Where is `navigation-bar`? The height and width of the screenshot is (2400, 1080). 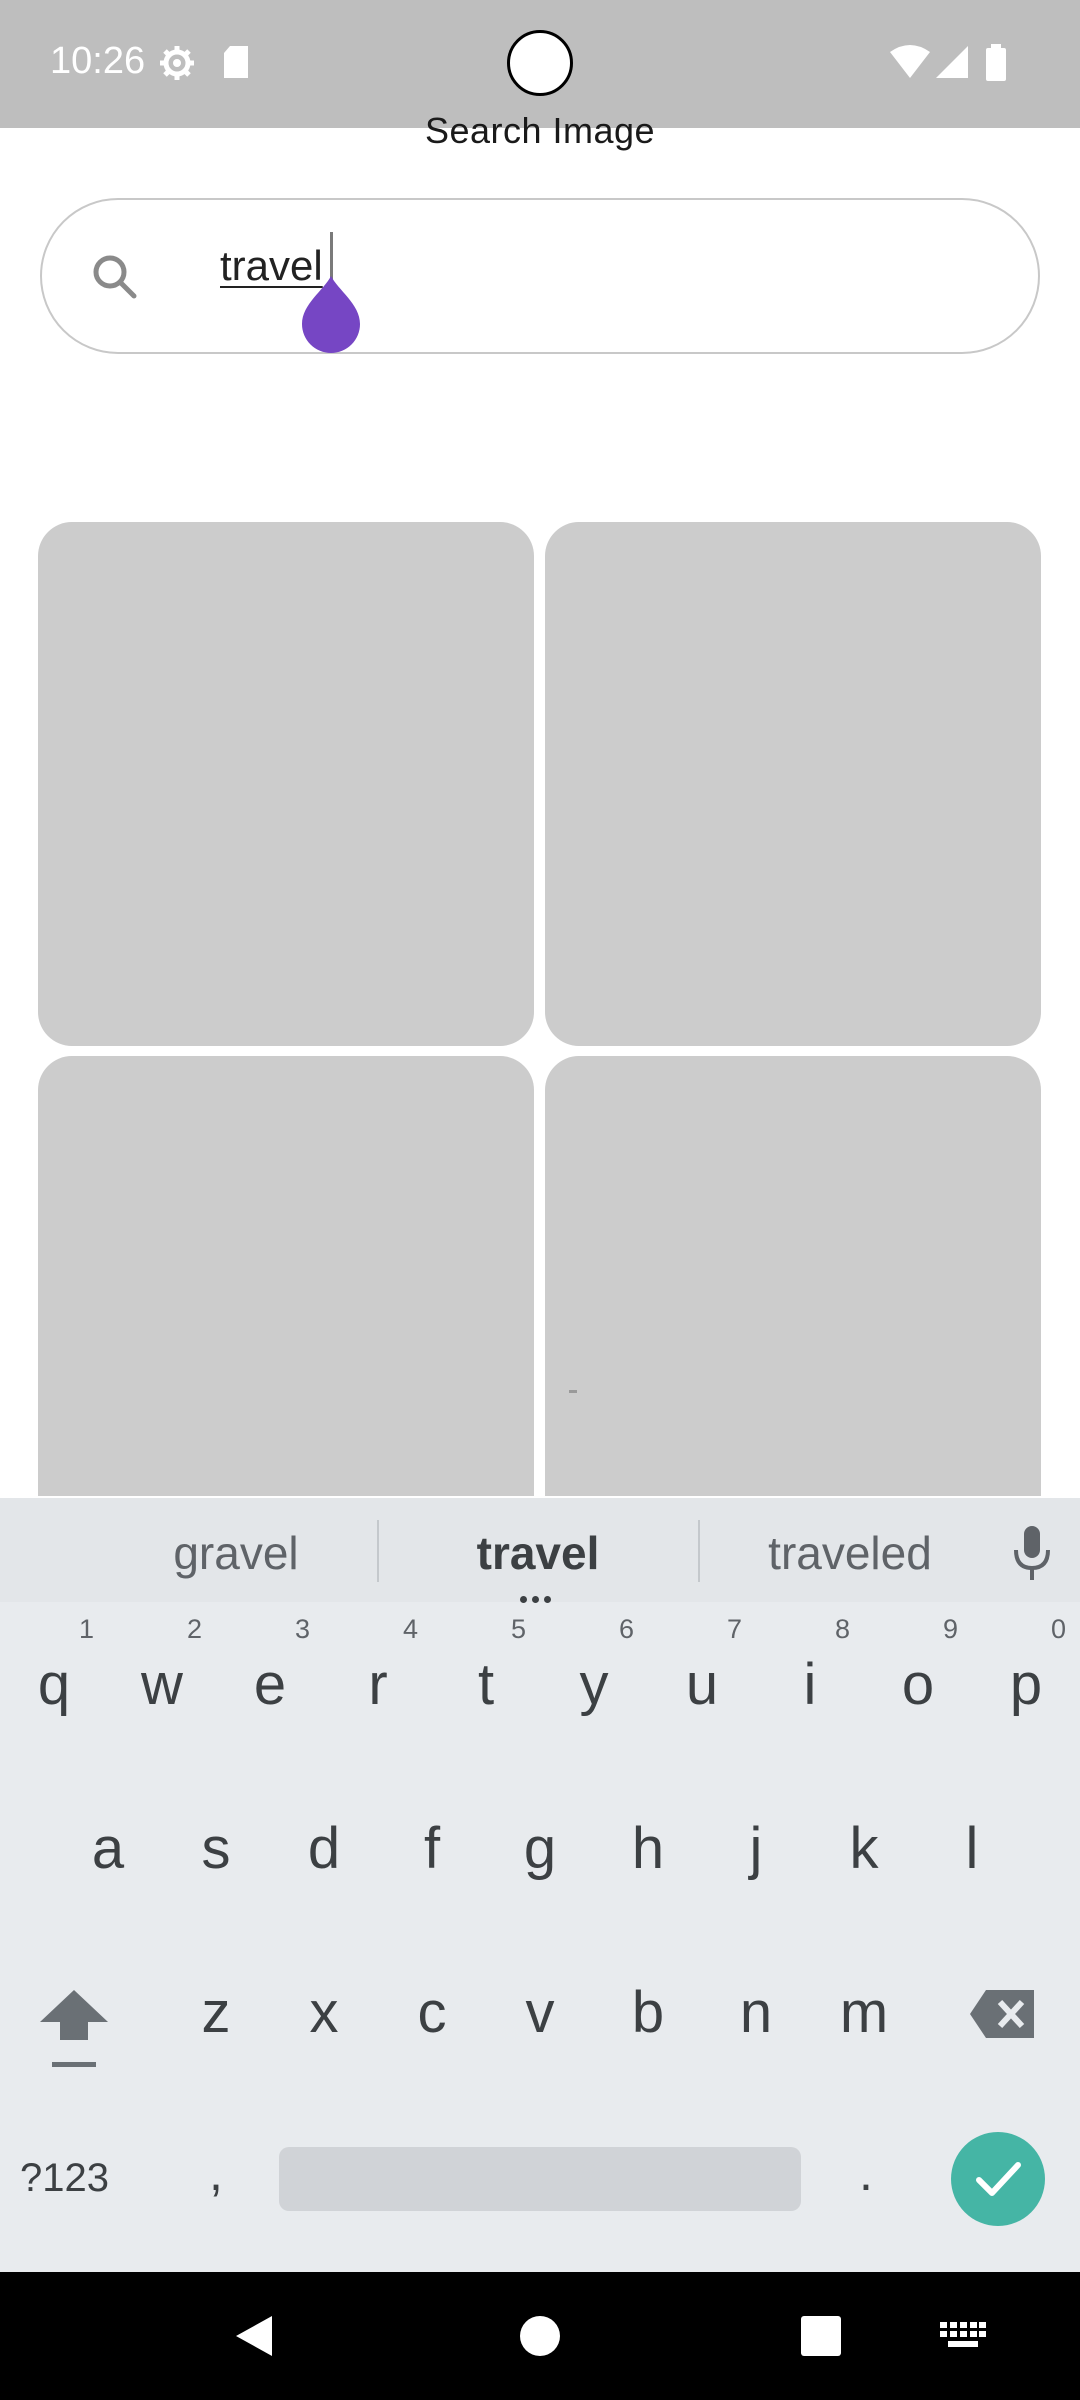
navigation-bar is located at coordinates (540, 2336).